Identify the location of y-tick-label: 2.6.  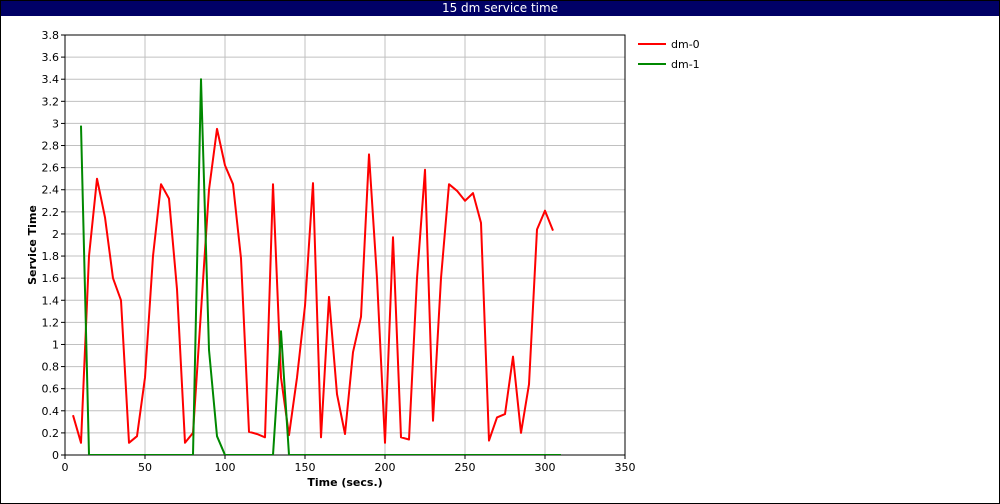
(51, 168).